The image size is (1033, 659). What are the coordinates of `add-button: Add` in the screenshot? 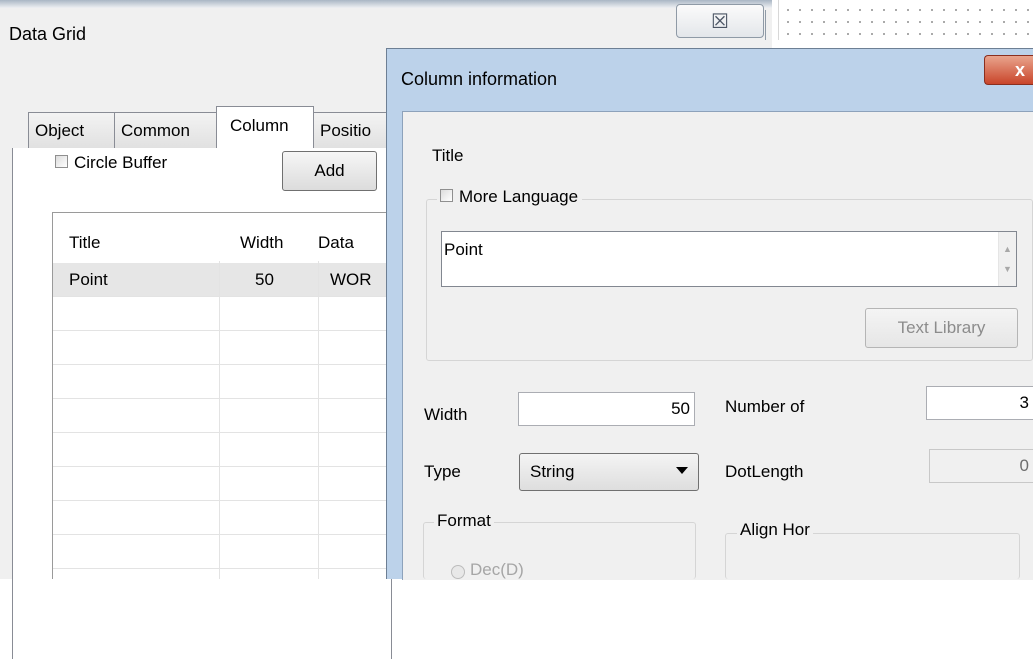 It's located at (329, 171).